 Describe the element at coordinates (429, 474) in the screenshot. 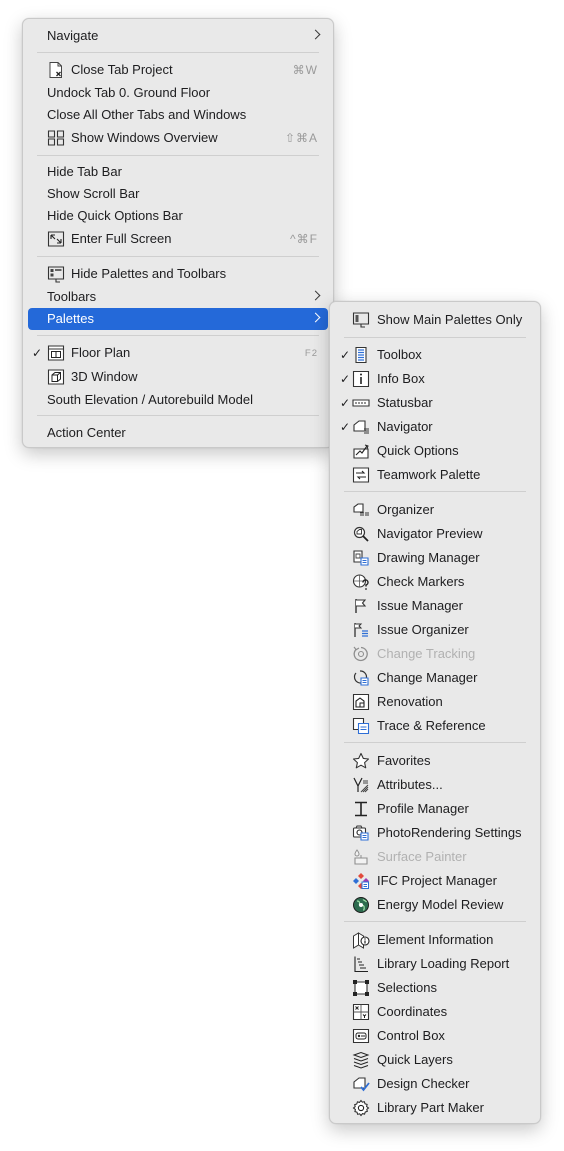

I see `menu-item-label: Teamwork Palette` at that location.